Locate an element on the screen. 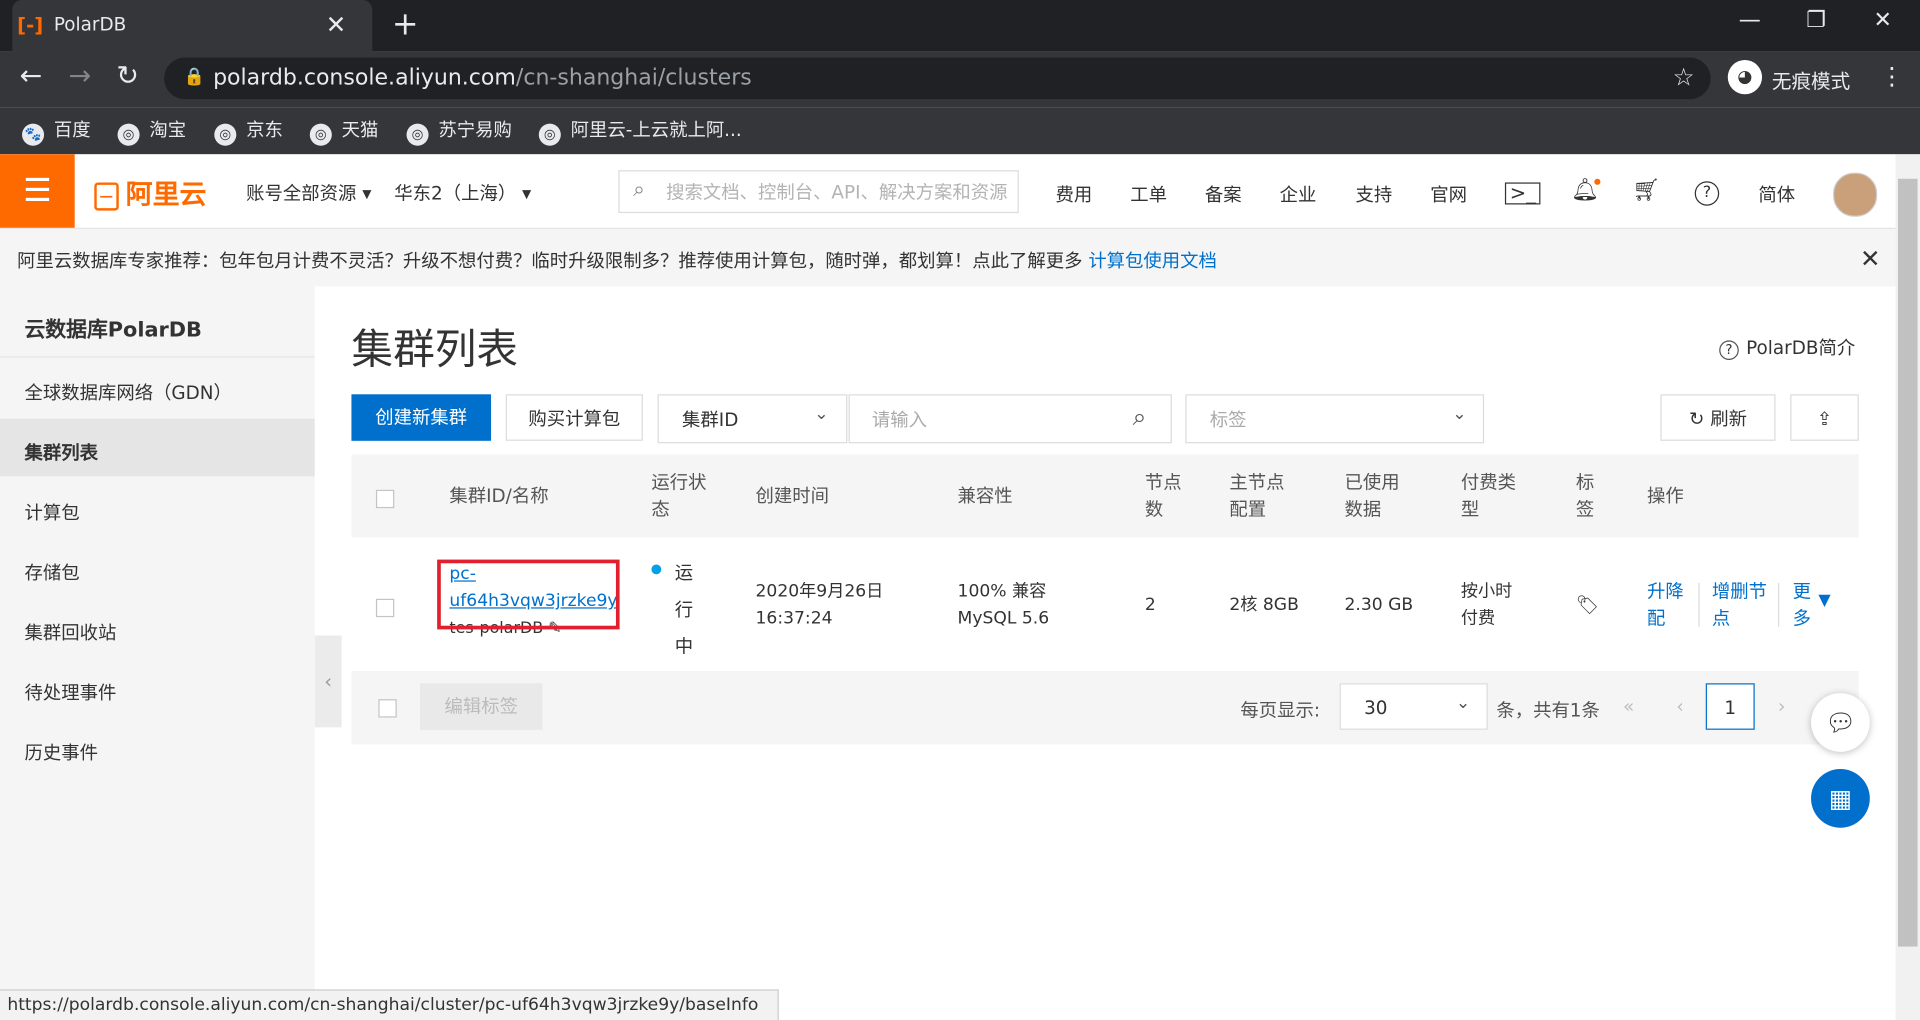 Image resolution: width=1920 pixels, height=1020 pixels. notice-link: 计算包使用文档 is located at coordinates (1152, 261).